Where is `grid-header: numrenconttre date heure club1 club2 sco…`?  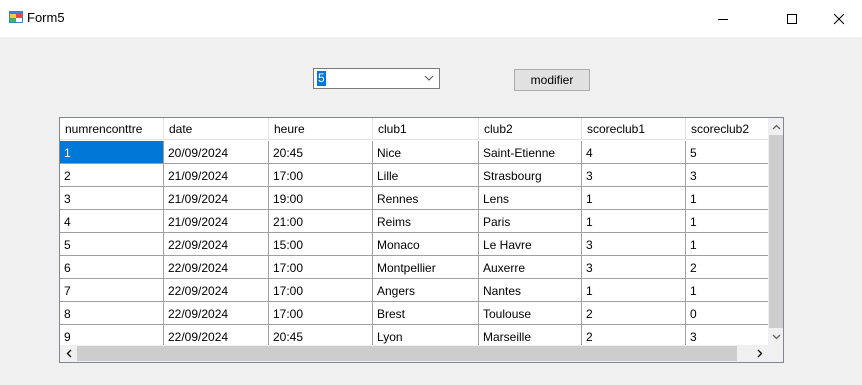 grid-header: numrenconttre date heure club1 club2 sco… is located at coordinates (414, 129).